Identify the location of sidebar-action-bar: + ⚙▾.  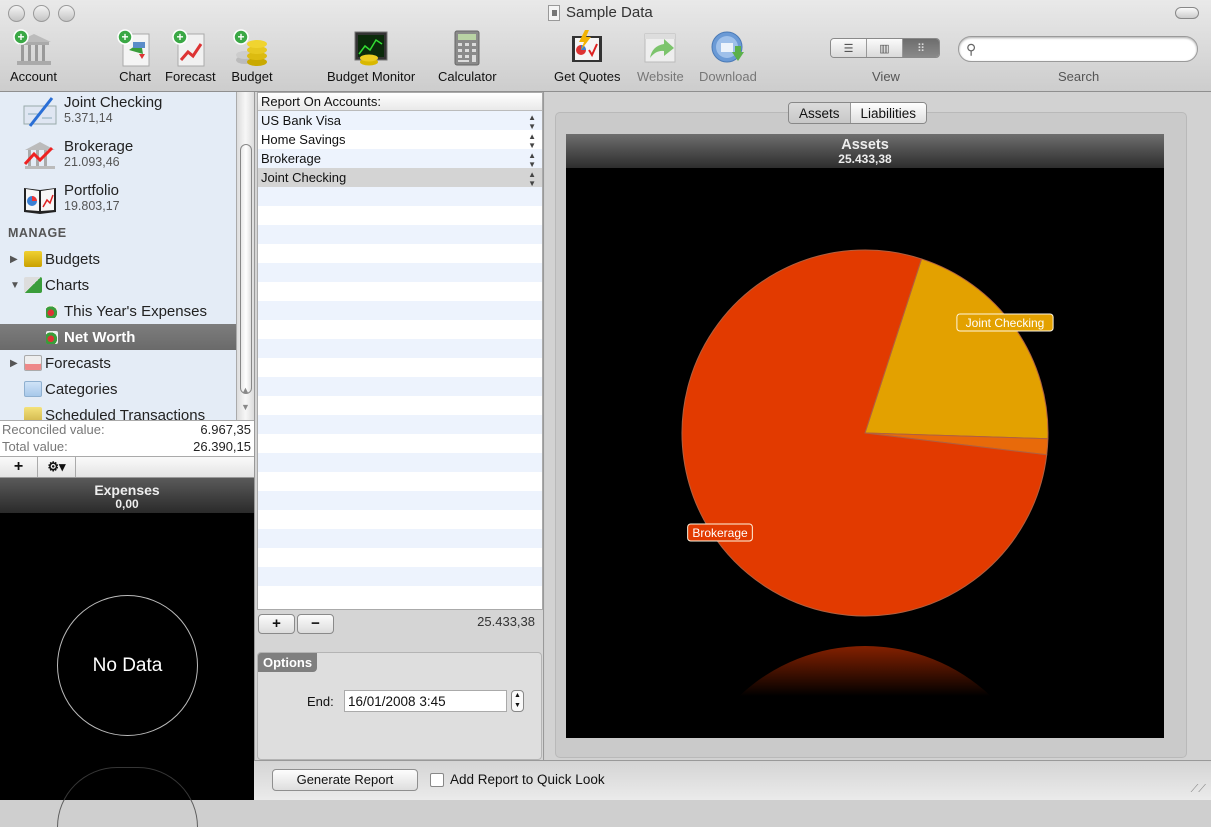
(127, 467).